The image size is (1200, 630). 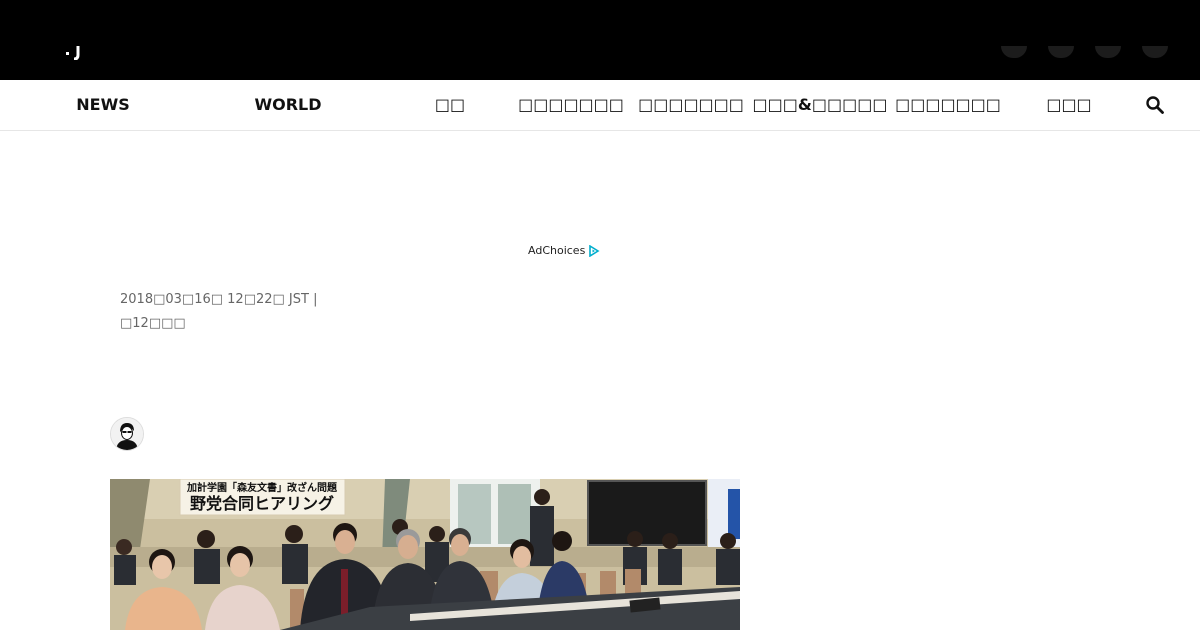 What do you see at coordinates (1155, 105) in the screenshot?
I see `search-icon` at bounding box center [1155, 105].